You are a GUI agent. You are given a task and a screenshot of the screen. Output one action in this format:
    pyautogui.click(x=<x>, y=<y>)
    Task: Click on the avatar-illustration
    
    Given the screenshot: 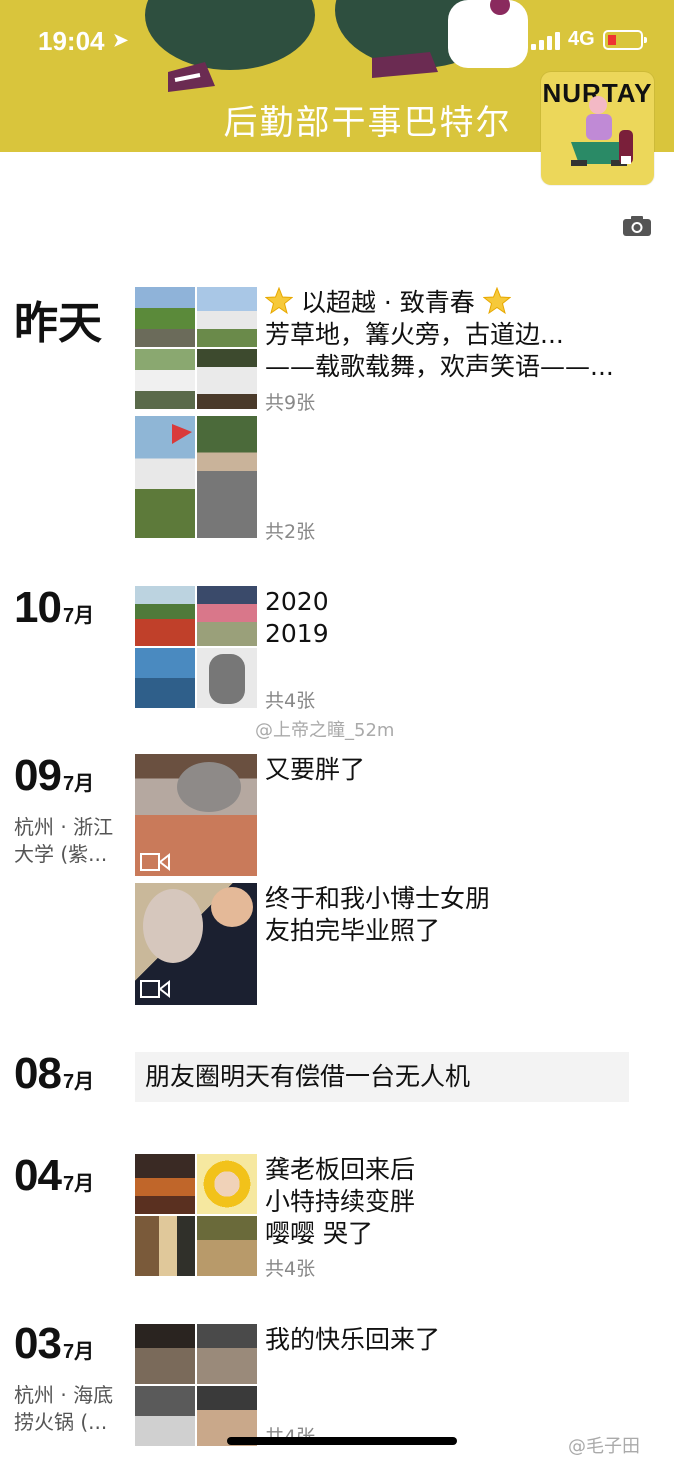 What is the action you would take?
    pyautogui.click(x=602, y=131)
    